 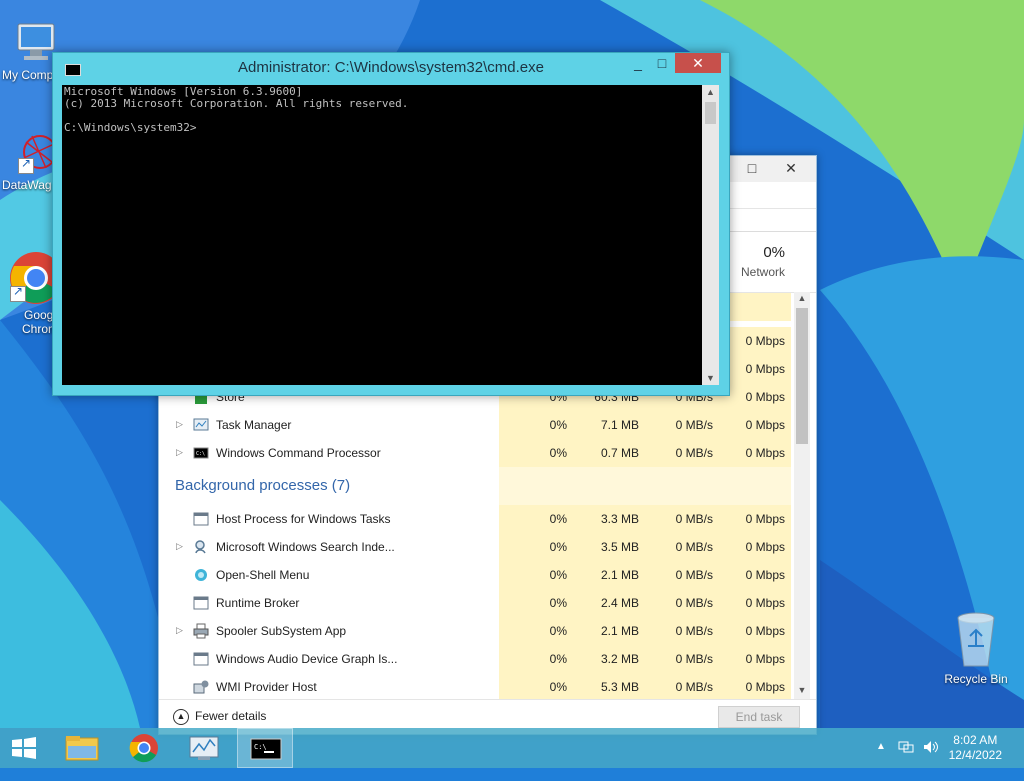 I want to click on taskbar-chrome, so click(x=144, y=748).